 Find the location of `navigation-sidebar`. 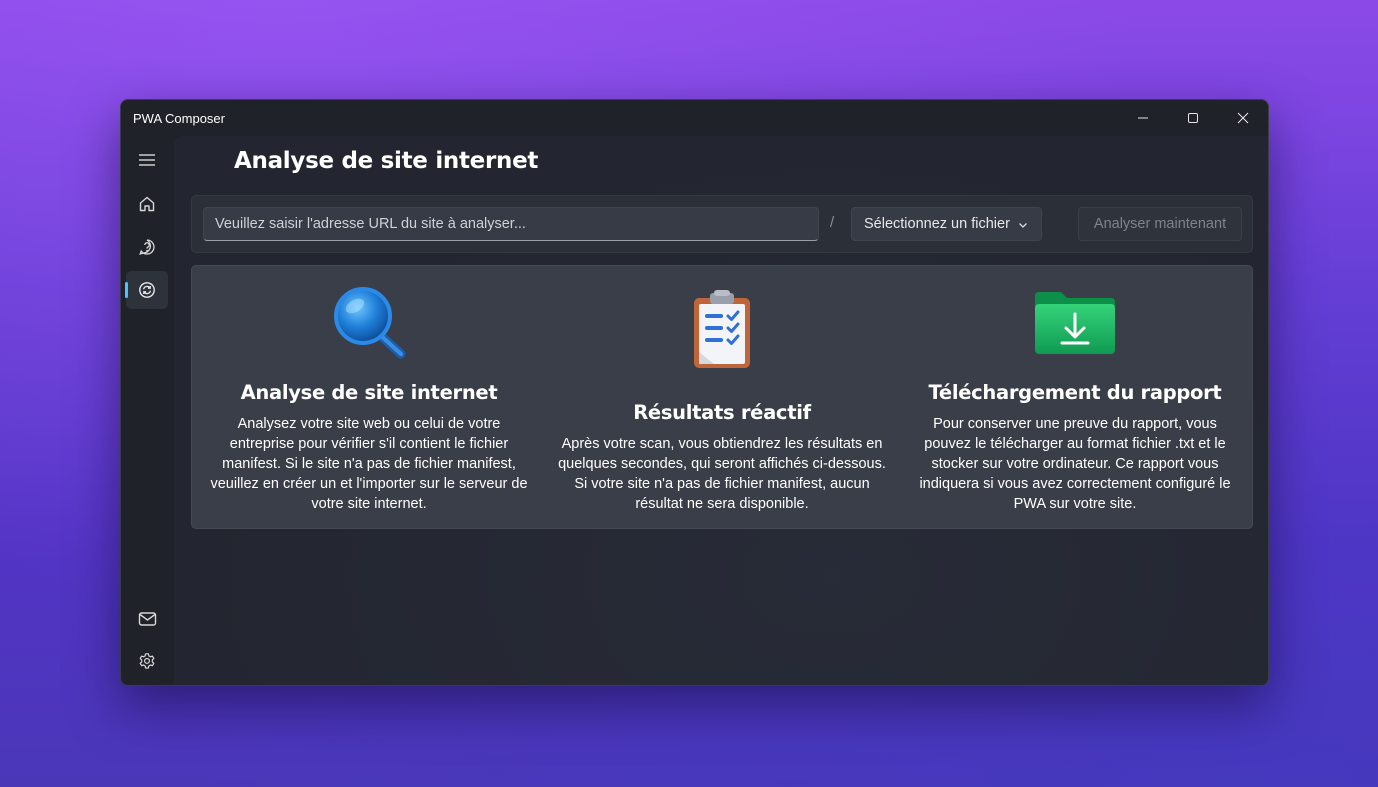

navigation-sidebar is located at coordinates (147, 410).